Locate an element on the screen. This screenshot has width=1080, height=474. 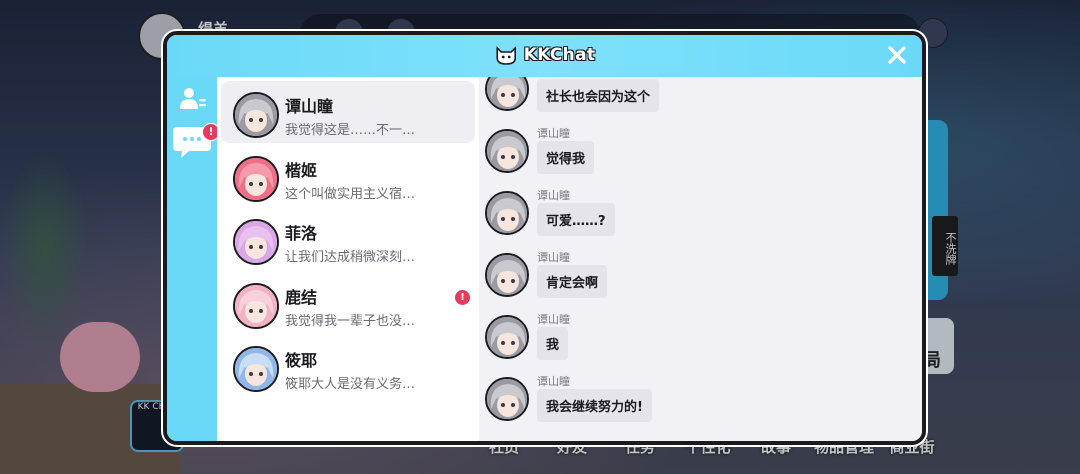
title-bar: KKChat is located at coordinates (544, 56).